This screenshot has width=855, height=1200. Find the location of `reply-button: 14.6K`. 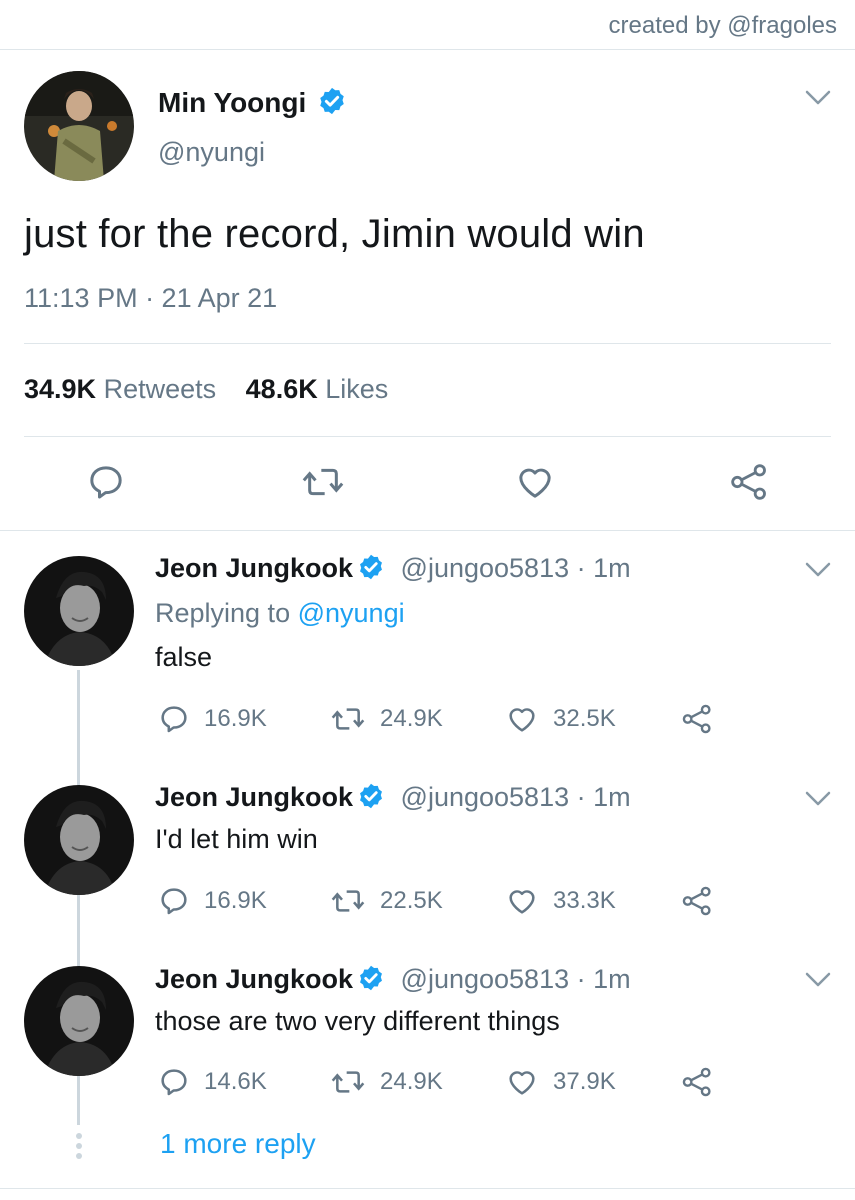

reply-button: 14.6K is located at coordinates (212, 1082).